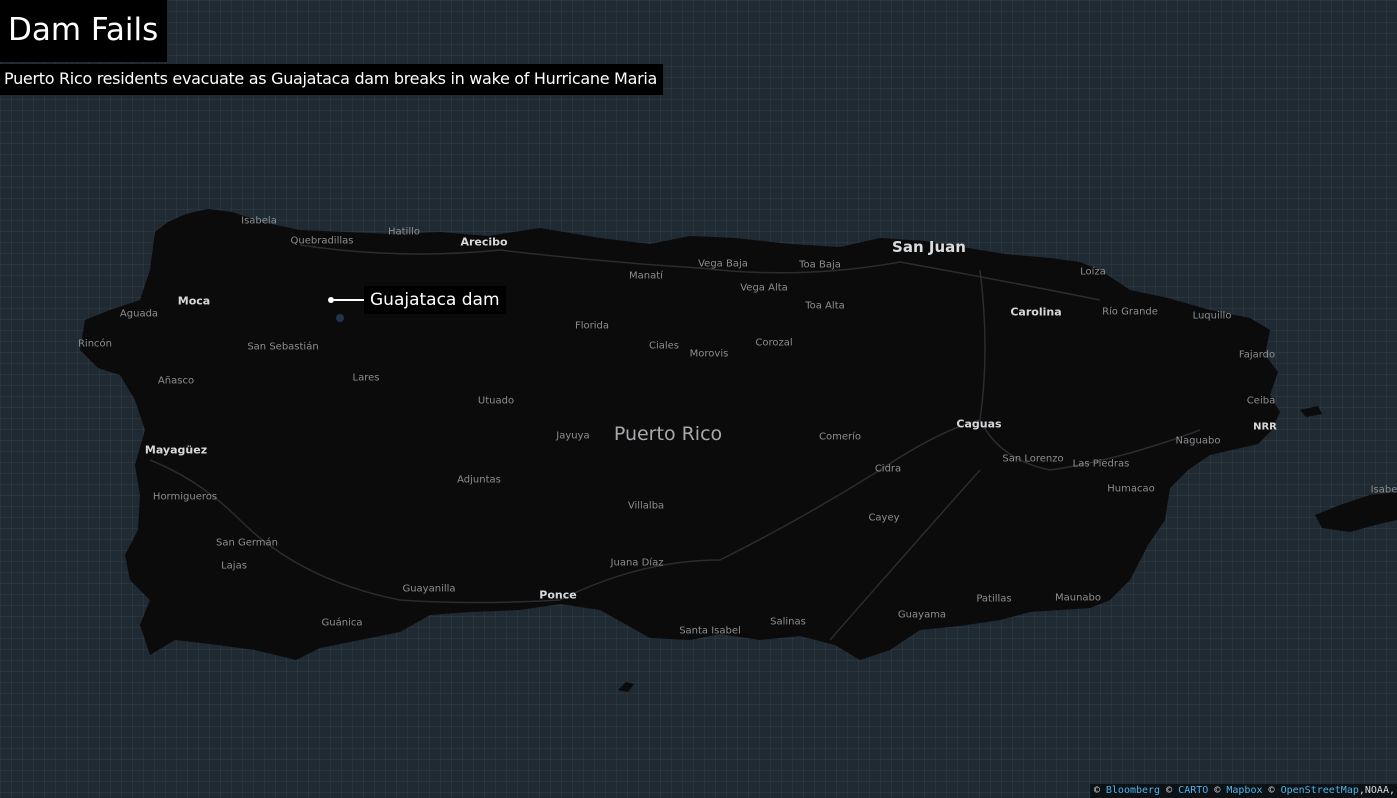 This screenshot has height=798, width=1397. Describe the element at coordinates (1133, 790) in the screenshot. I see `attribution-link-bloomberg: Bloomberg` at that location.